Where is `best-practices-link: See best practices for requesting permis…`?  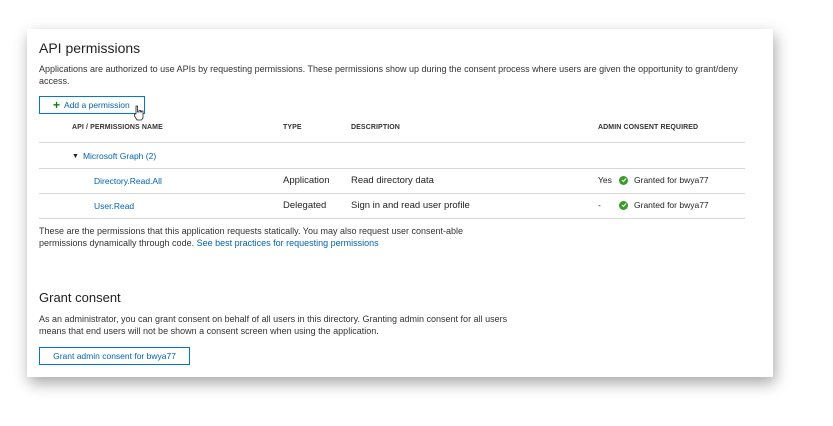 best-practices-link: See best practices for requesting permis… is located at coordinates (288, 243).